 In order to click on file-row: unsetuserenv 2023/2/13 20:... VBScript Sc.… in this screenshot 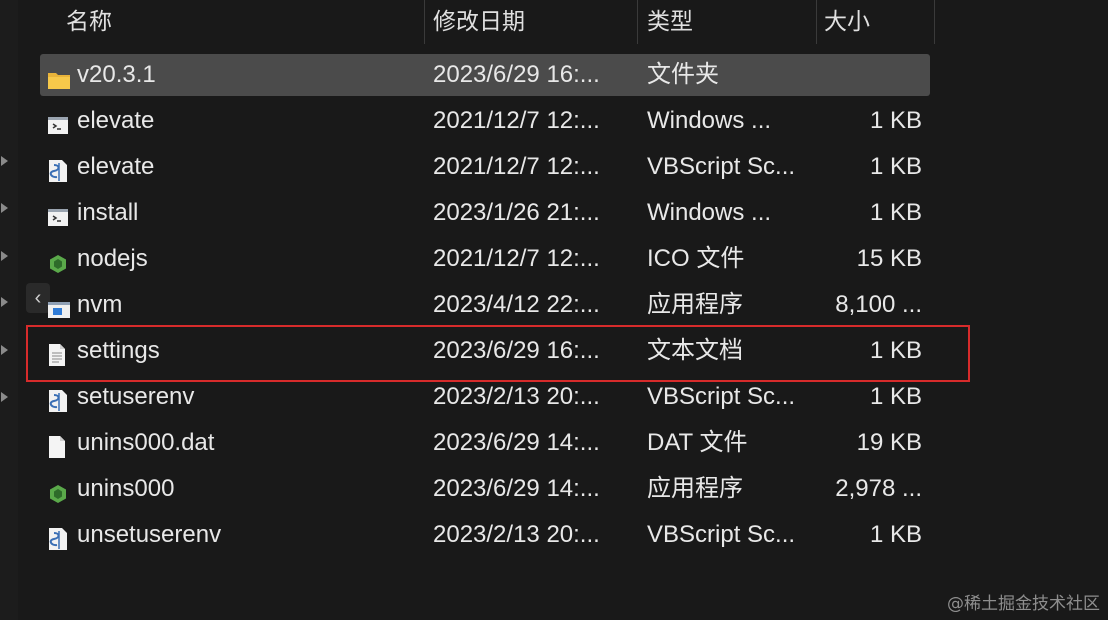, I will do `click(485, 535)`.